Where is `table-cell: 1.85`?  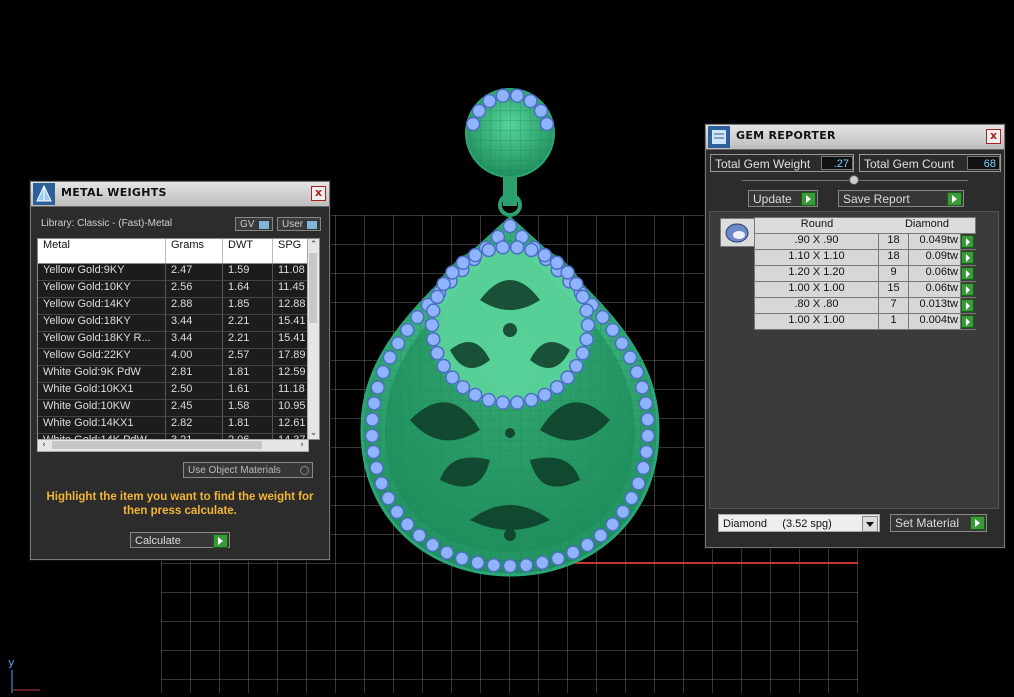 table-cell: 1.85 is located at coordinates (248, 306).